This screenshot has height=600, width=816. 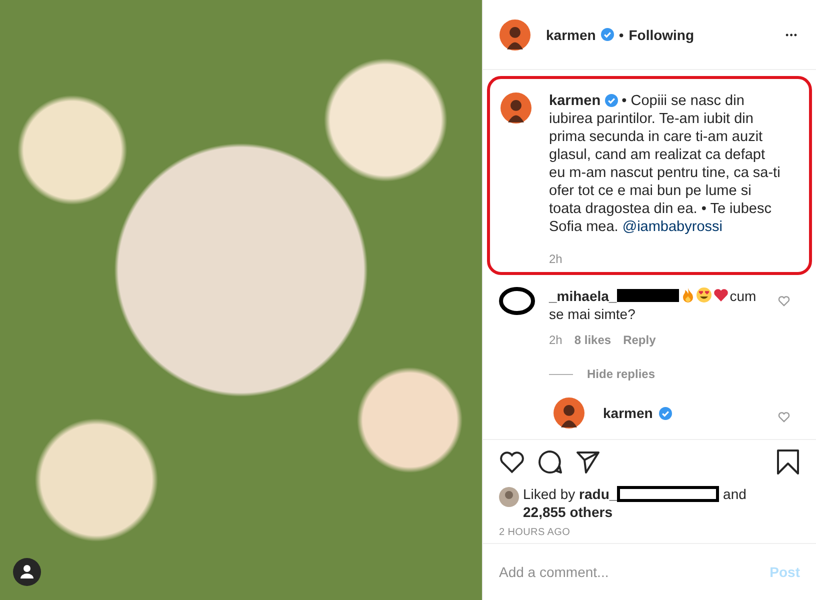 What do you see at coordinates (598, 494) in the screenshot?
I see `username-link: radu_` at bounding box center [598, 494].